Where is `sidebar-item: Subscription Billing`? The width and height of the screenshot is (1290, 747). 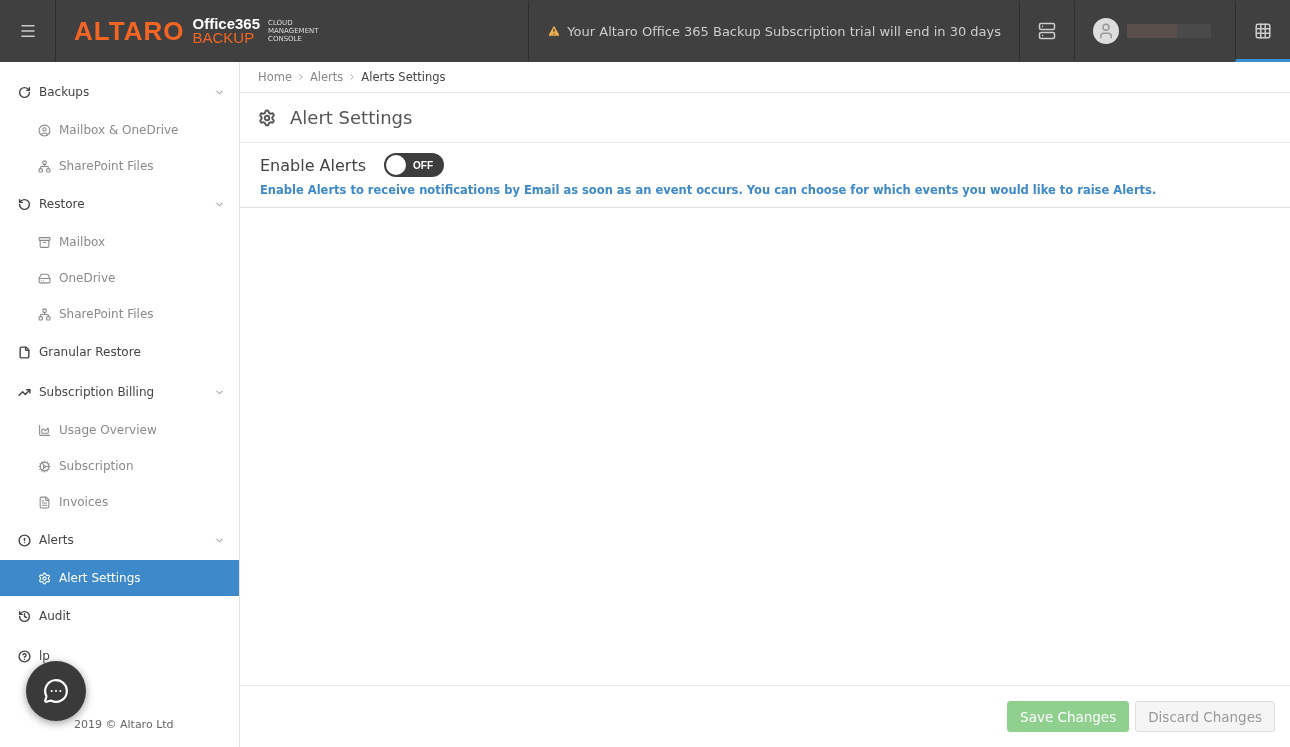
sidebar-item: Subscription Billing is located at coordinates (119, 392).